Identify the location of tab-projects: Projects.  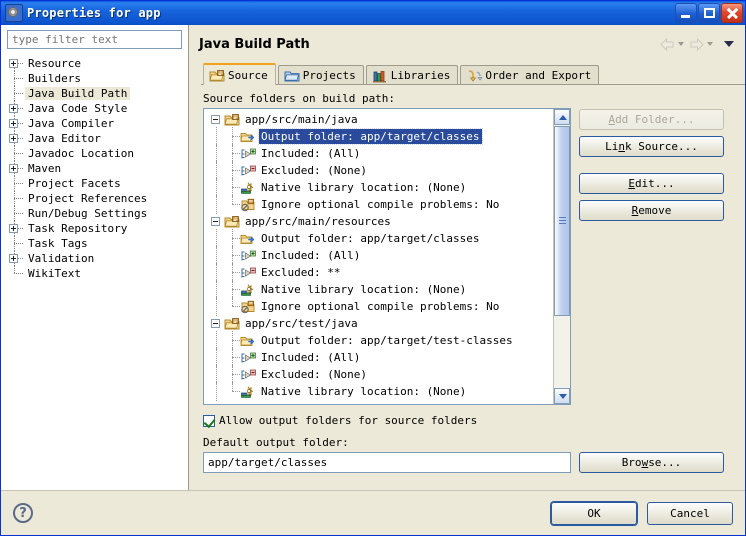
(320, 74).